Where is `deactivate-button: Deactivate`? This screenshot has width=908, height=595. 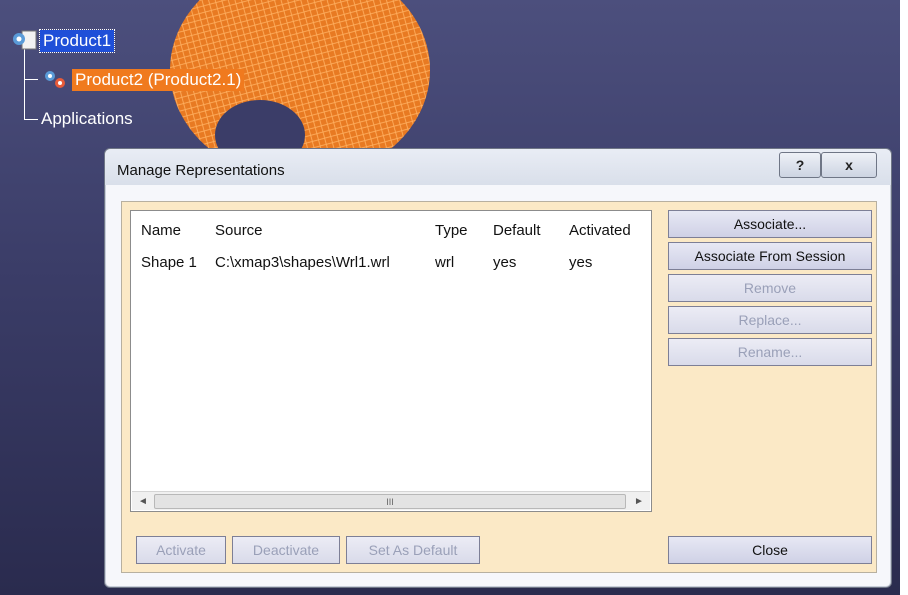 deactivate-button: Deactivate is located at coordinates (286, 550).